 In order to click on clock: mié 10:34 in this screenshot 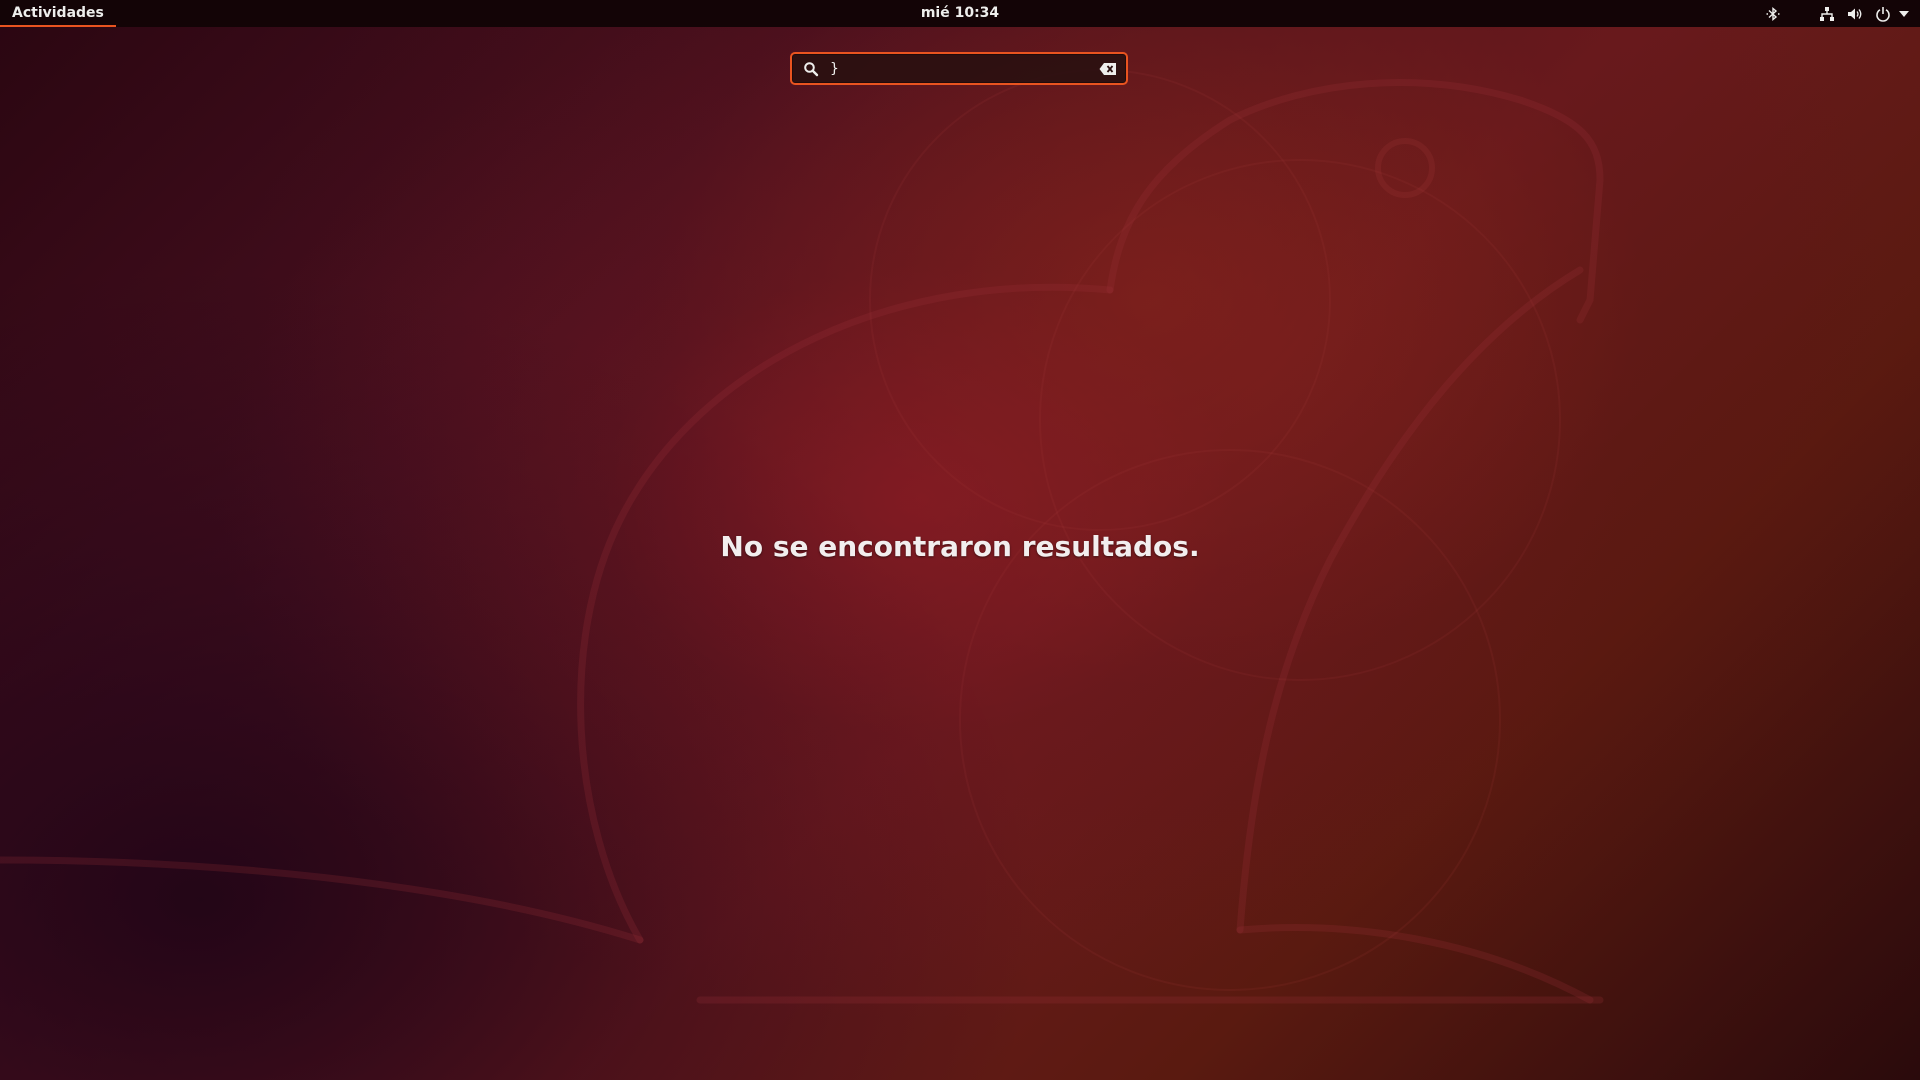, I will do `click(960, 13)`.